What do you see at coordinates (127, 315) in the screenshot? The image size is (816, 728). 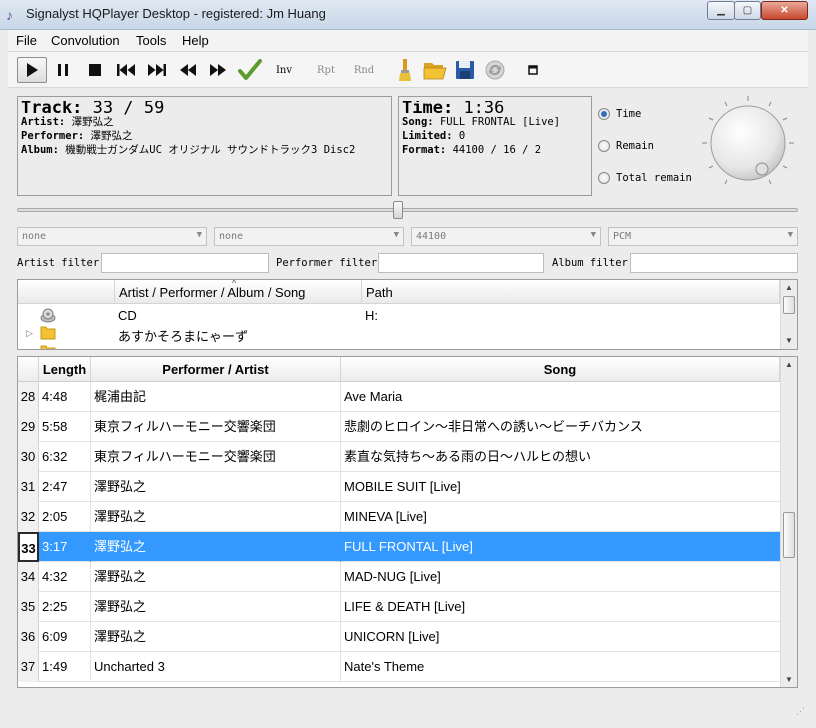 I see `tree-row-cd: CD` at bounding box center [127, 315].